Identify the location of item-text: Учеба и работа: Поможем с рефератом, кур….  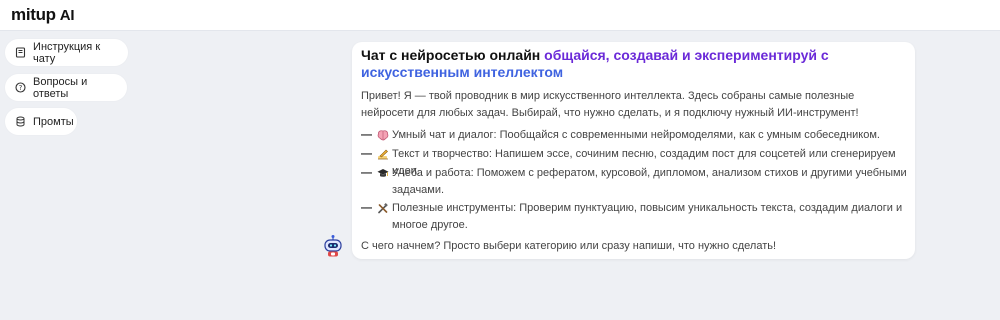
(649, 181).